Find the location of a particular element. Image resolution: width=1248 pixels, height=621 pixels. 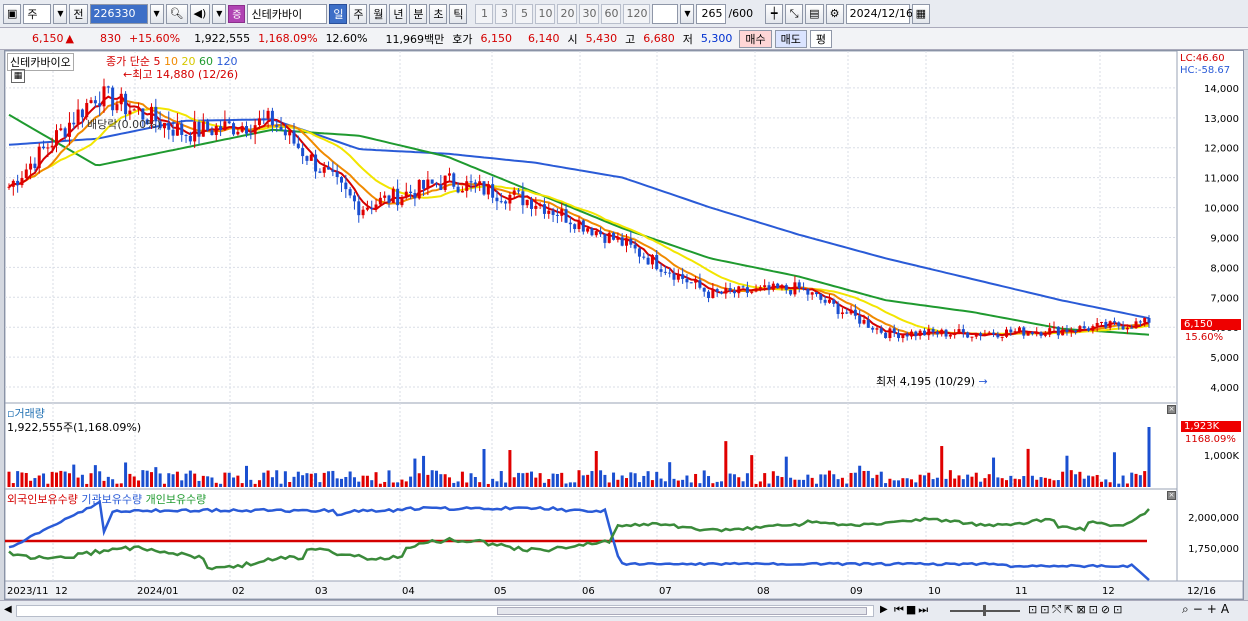

tab-month: 월 is located at coordinates (378, 13).